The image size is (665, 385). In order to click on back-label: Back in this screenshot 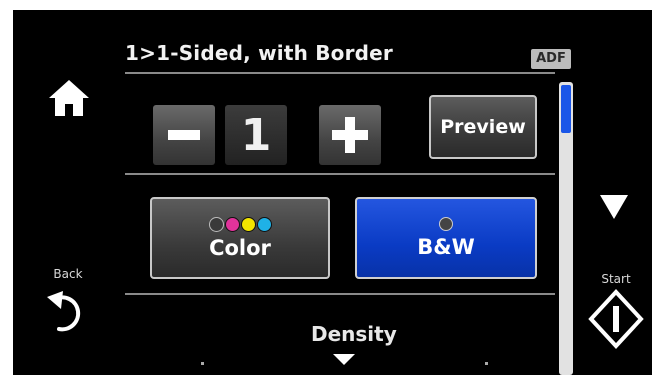, I will do `click(68, 274)`.